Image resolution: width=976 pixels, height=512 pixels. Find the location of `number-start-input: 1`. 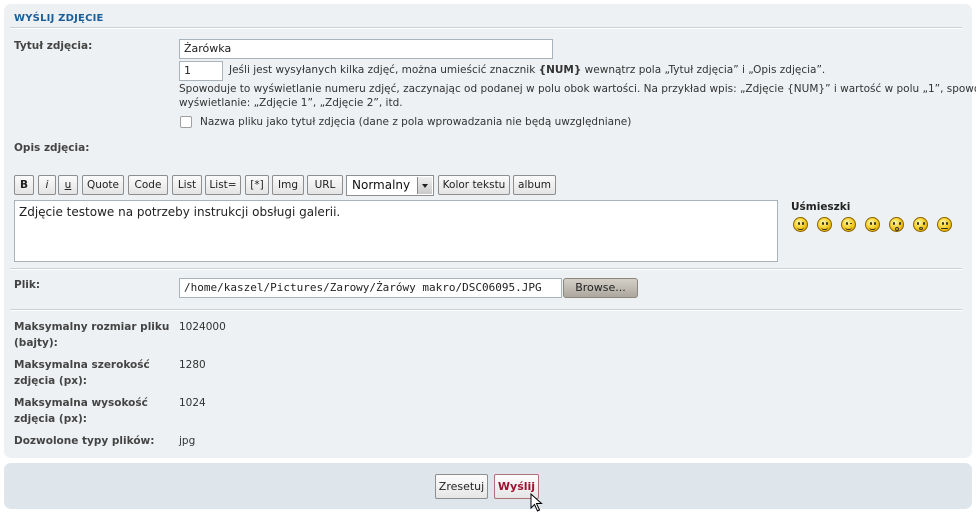

number-start-input: 1 is located at coordinates (201, 71).